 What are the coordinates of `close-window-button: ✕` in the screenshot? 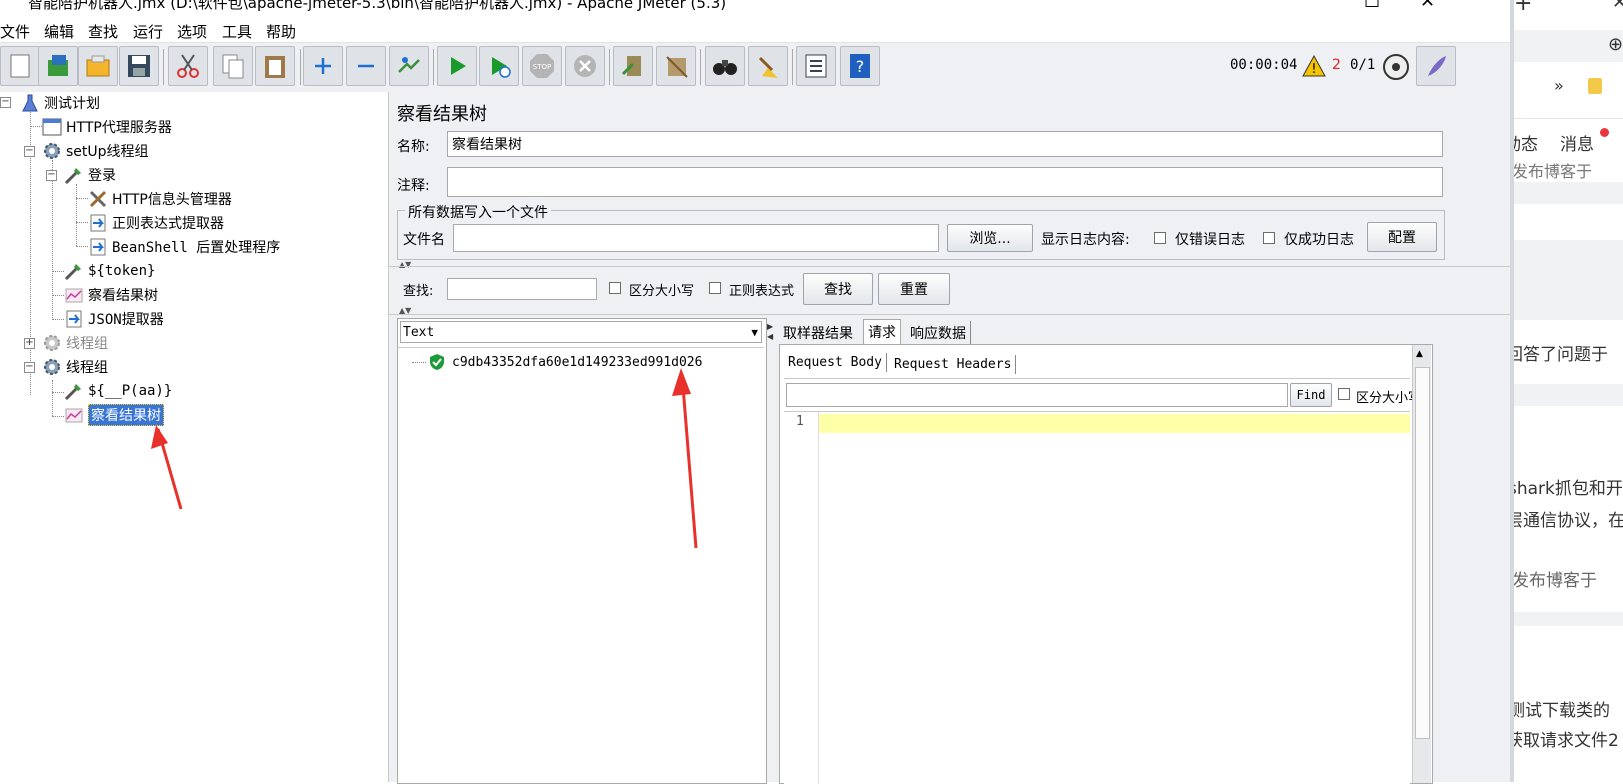 It's located at (1427, 6).